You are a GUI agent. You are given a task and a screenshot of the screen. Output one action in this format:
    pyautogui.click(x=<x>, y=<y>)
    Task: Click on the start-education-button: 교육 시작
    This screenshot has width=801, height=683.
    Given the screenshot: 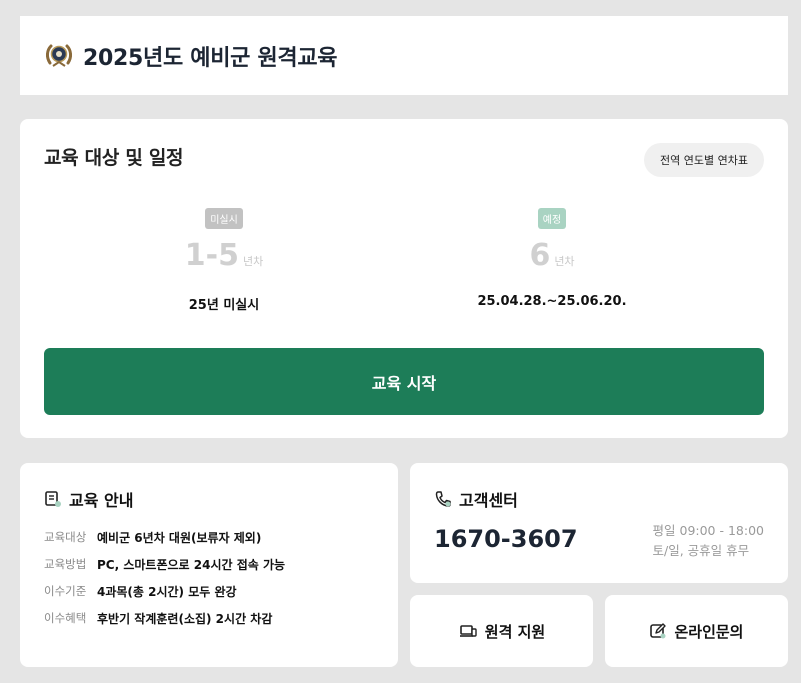 What is the action you would take?
    pyautogui.click(x=404, y=381)
    